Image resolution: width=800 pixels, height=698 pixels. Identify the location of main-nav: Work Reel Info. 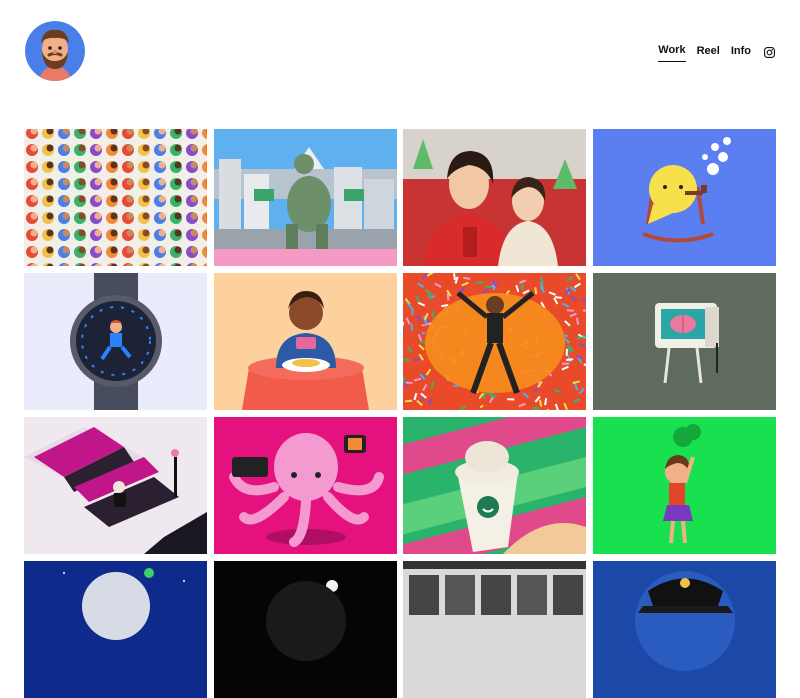
(711, 52).